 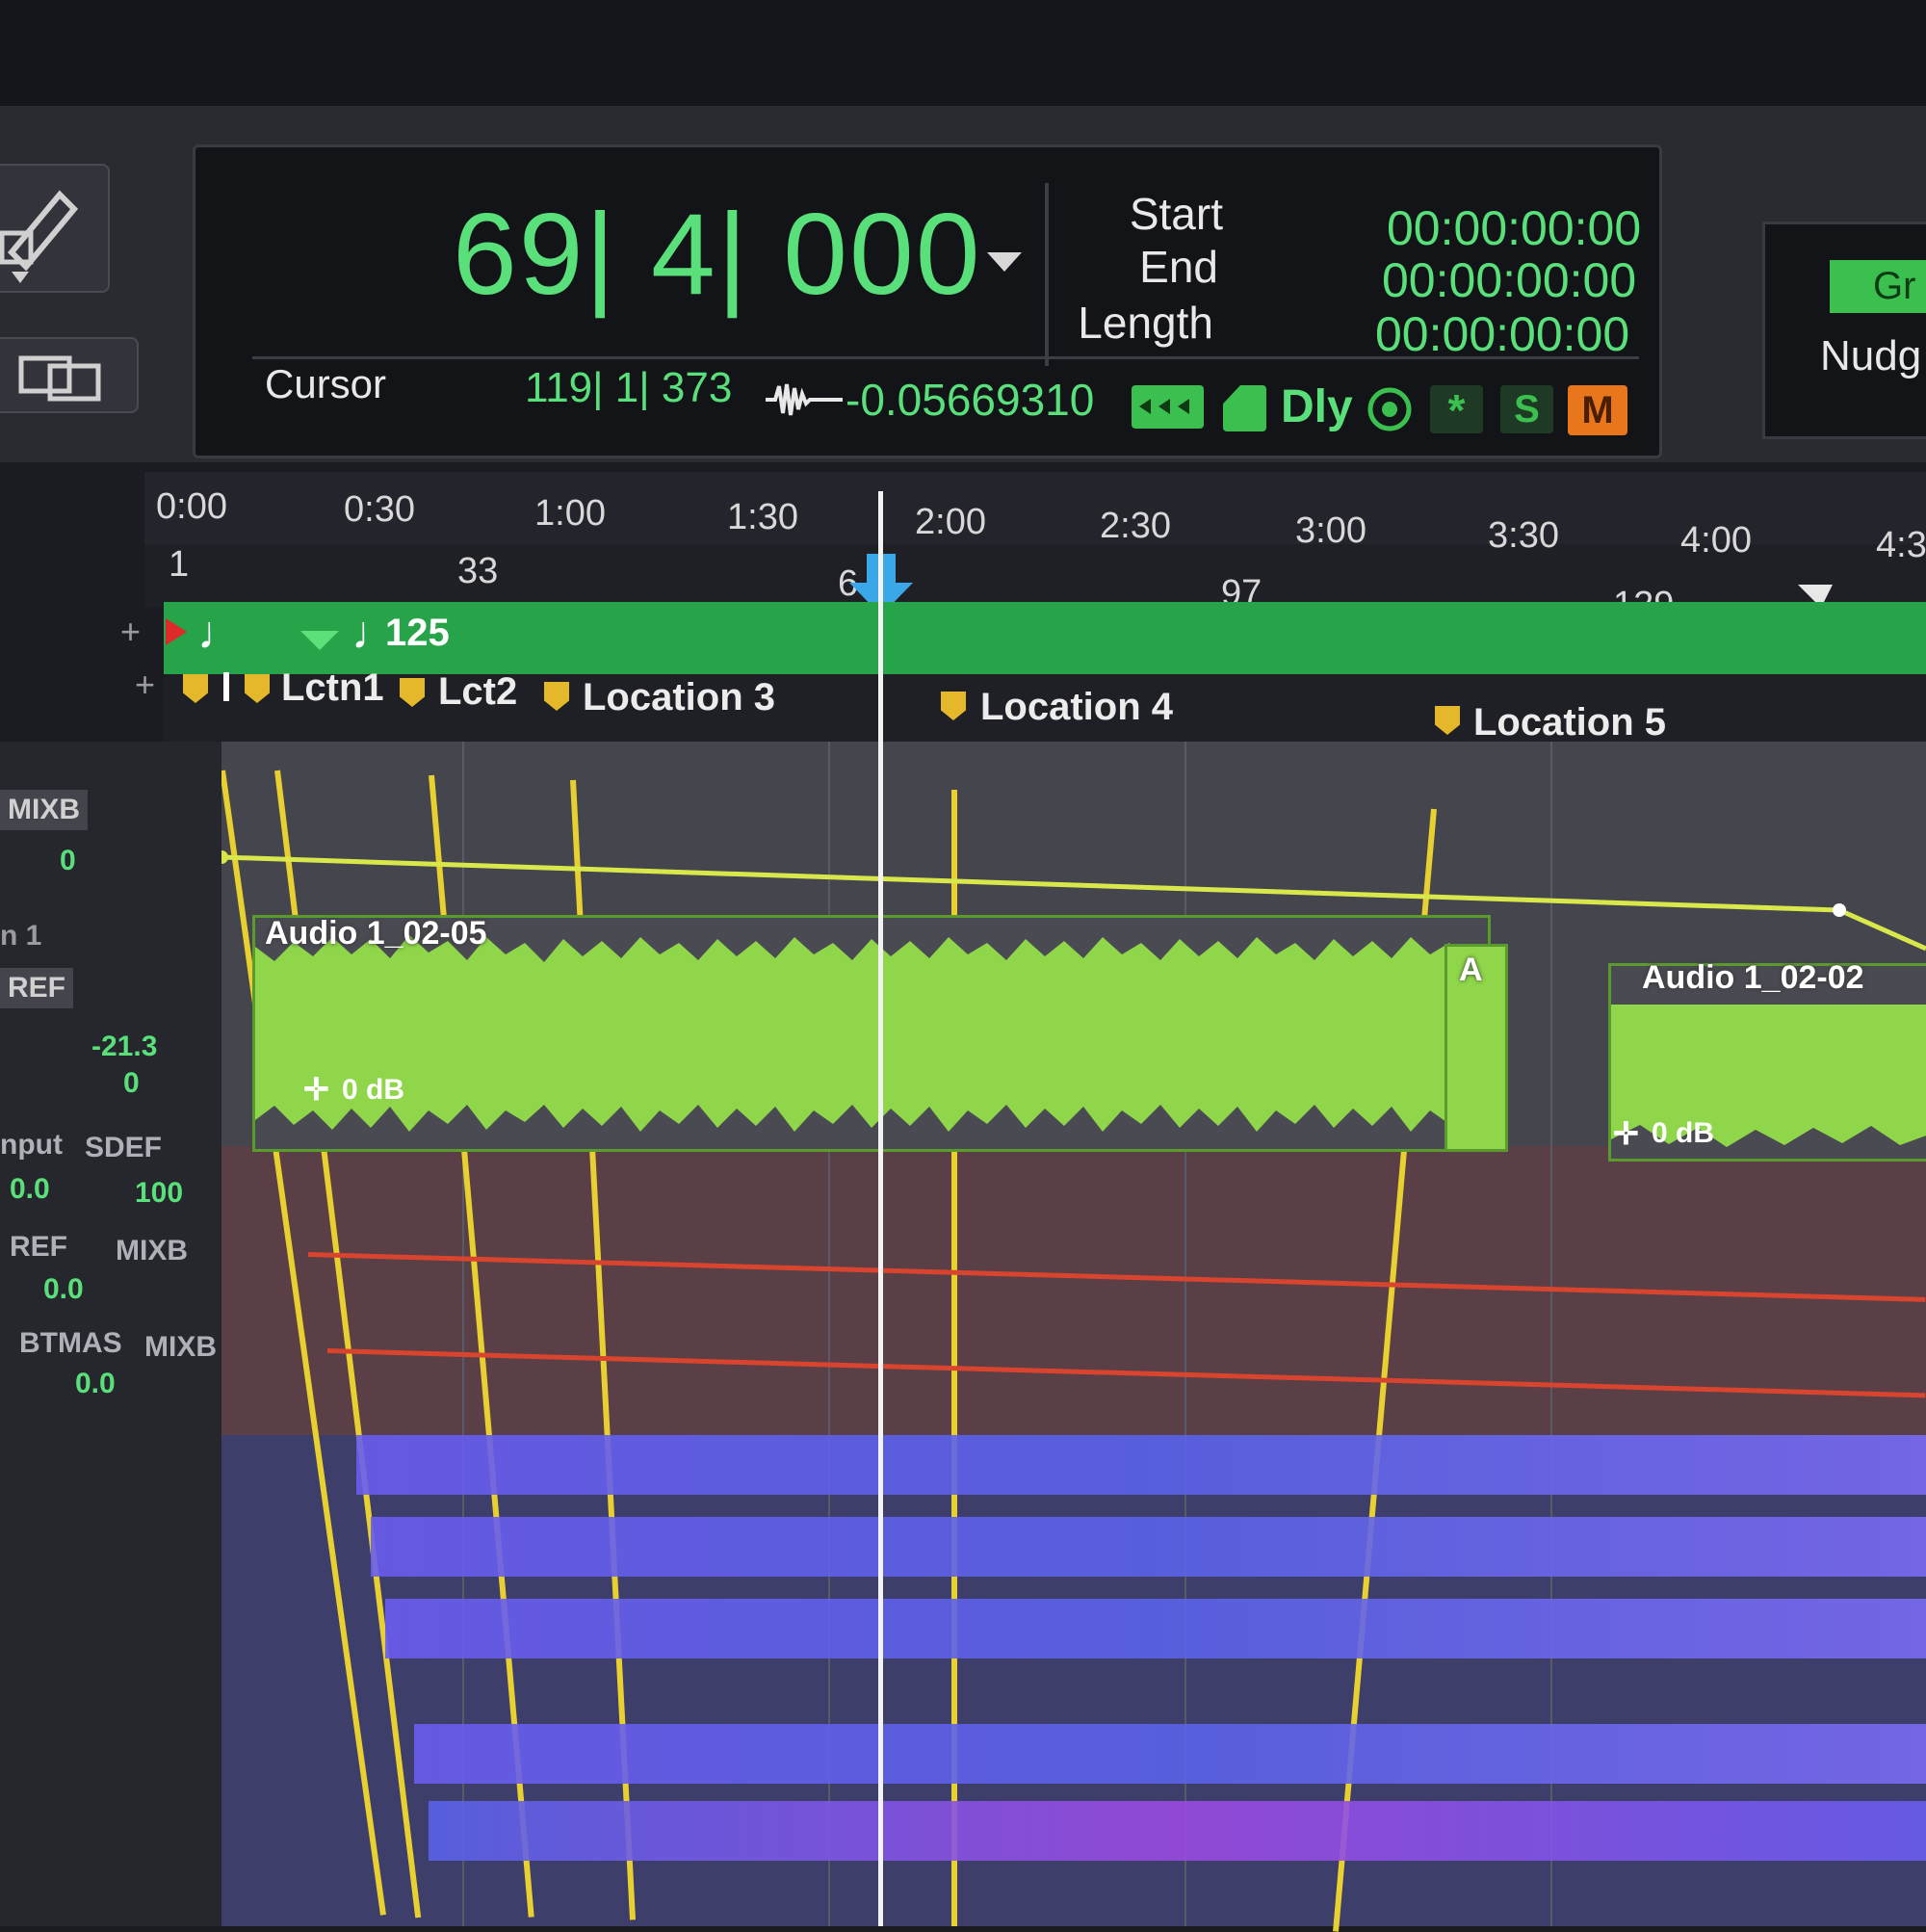 I want to click on tempo-value: 125, so click(x=417, y=633).